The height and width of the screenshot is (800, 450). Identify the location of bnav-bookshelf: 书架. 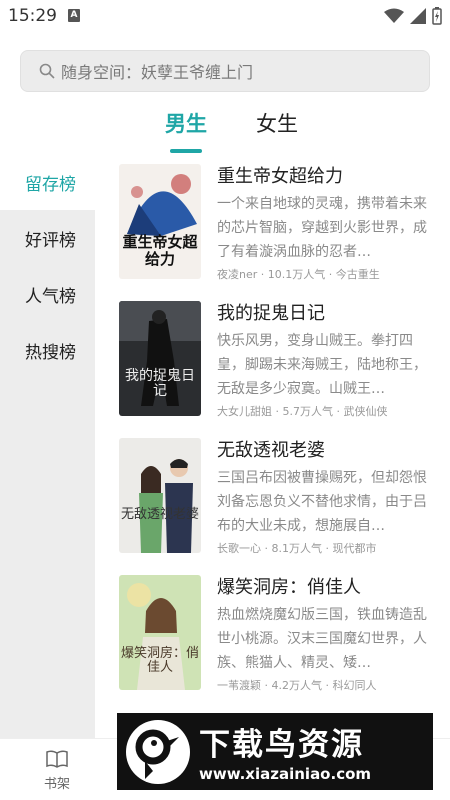
(57, 770).